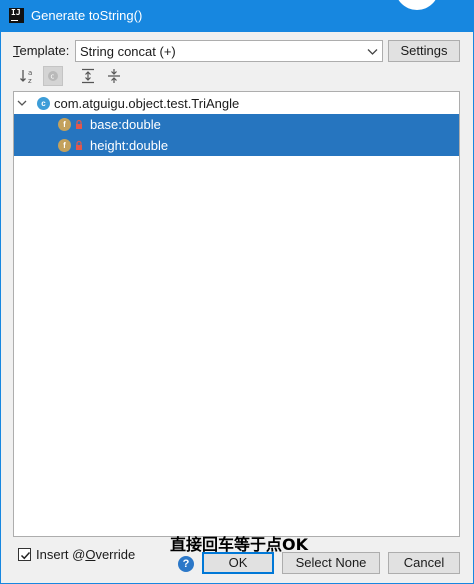 Image resolution: width=474 pixels, height=584 pixels. Describe the element at coordinates (30, 81) in the screenshot. I see `svg-text: z` at that location.